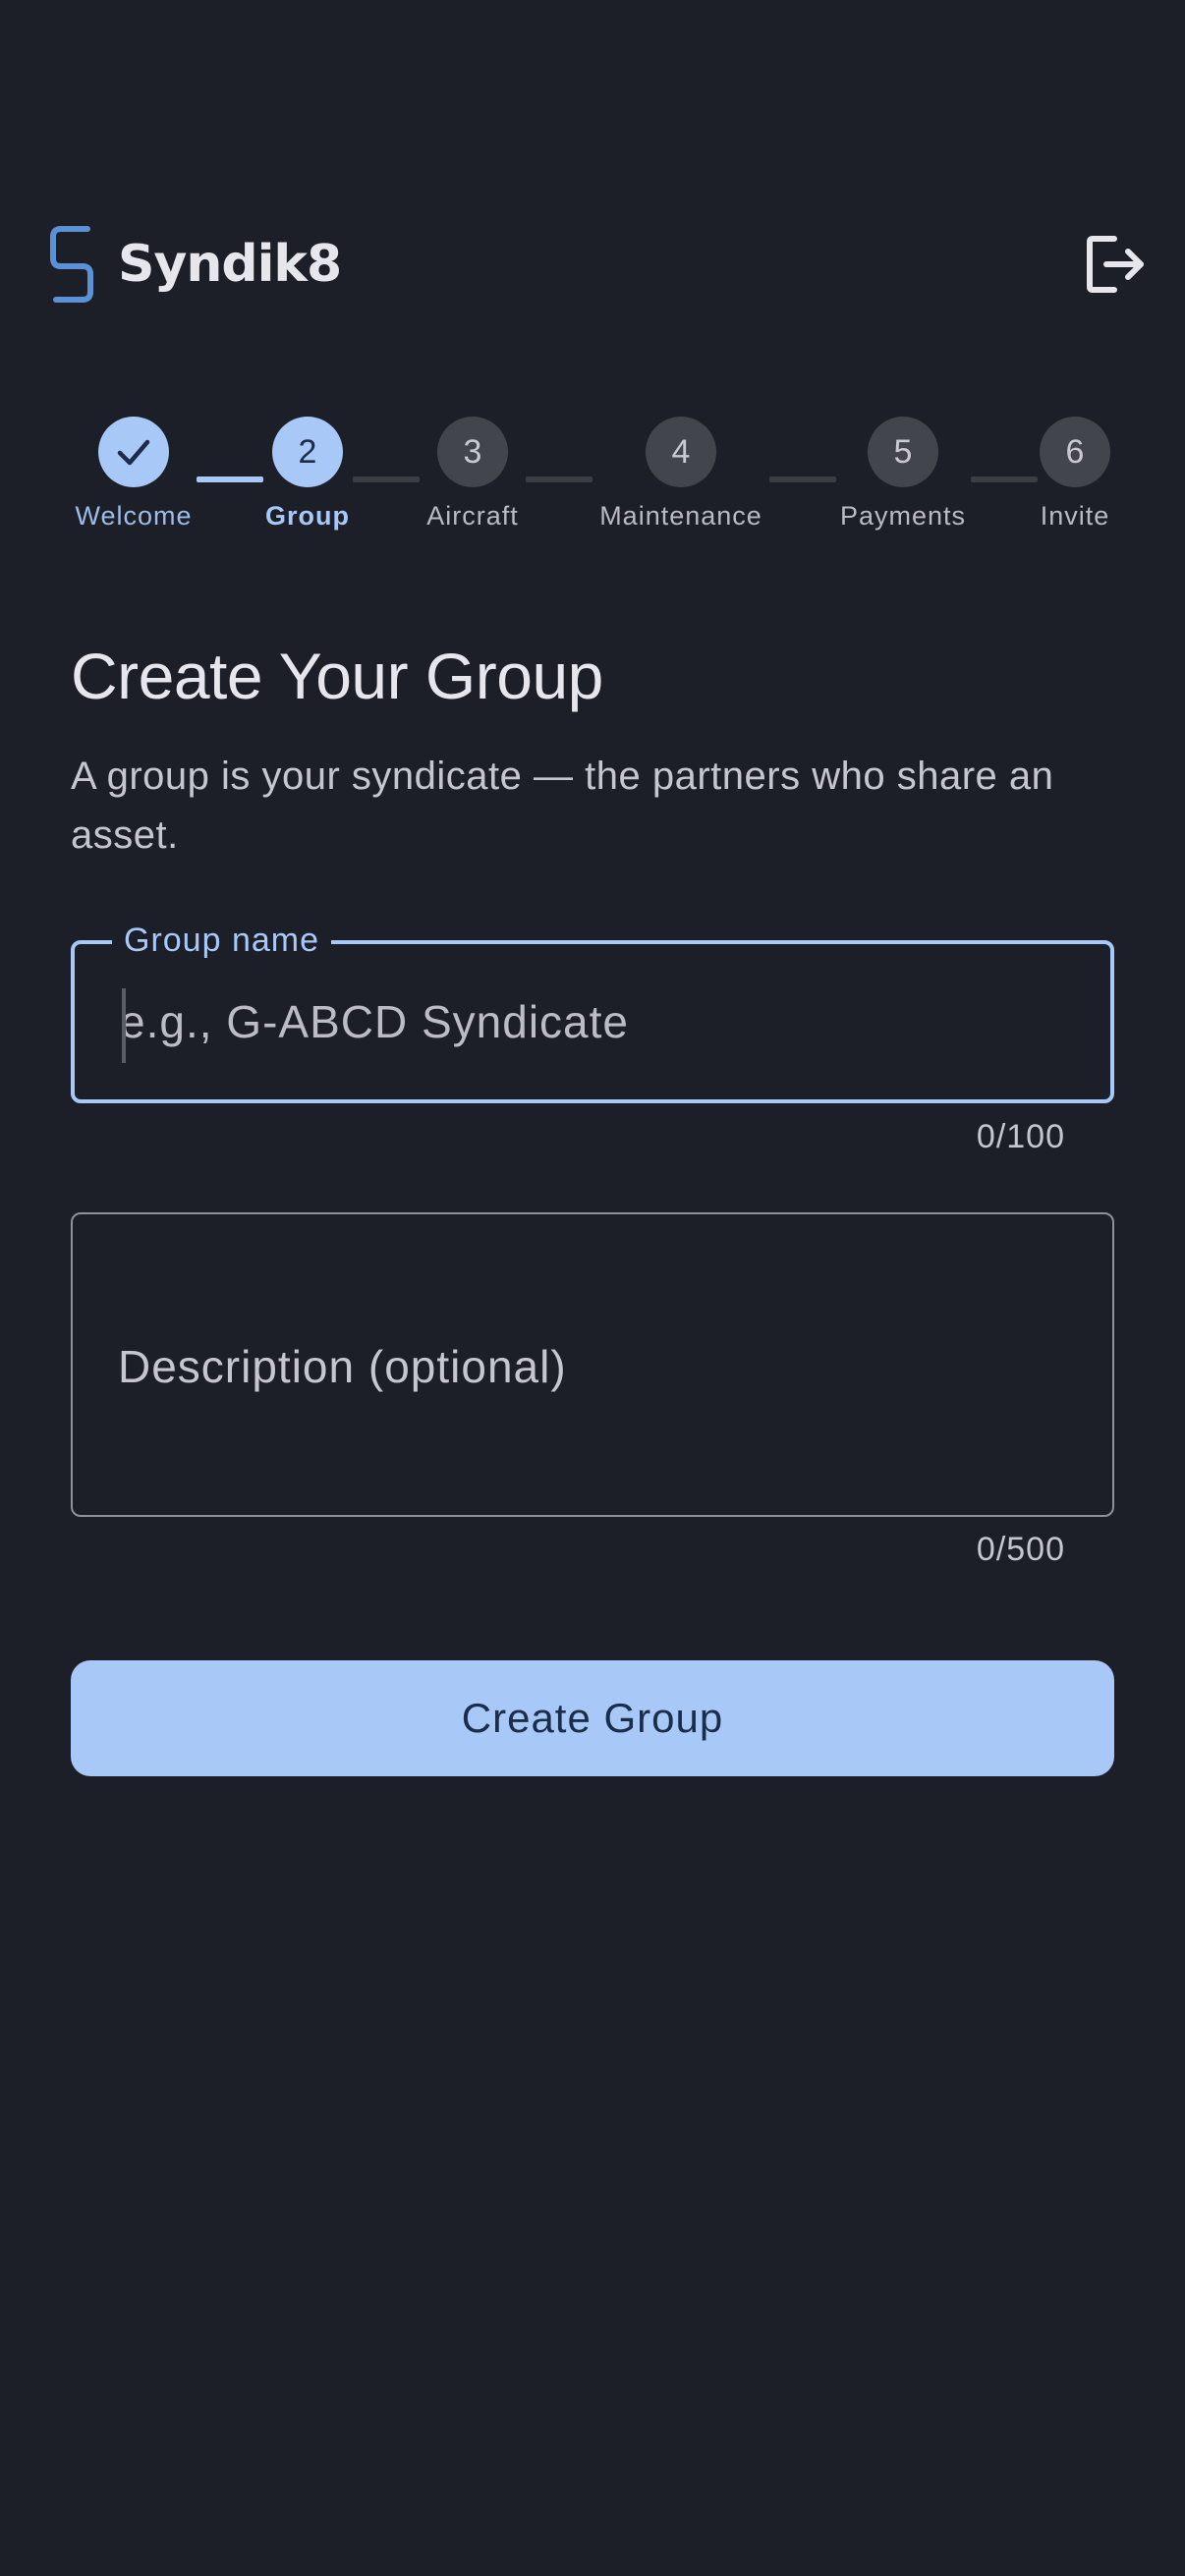  I want to click on logout-icon, so click(1115, 264).